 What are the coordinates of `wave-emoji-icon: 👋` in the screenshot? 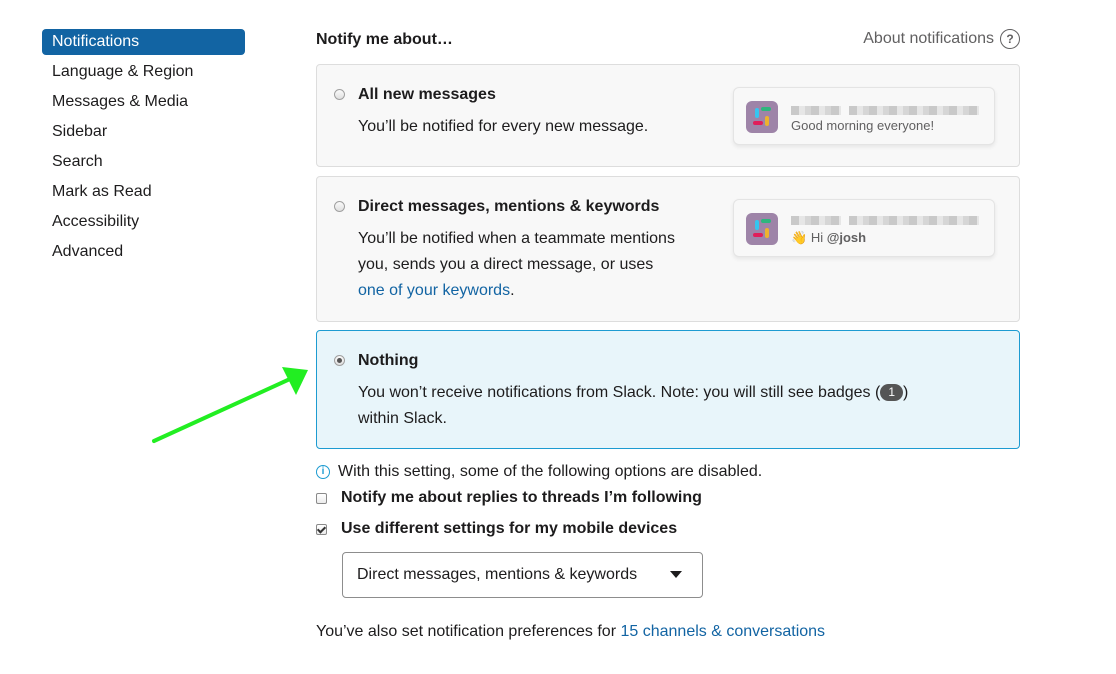 It's located at (799, 237).